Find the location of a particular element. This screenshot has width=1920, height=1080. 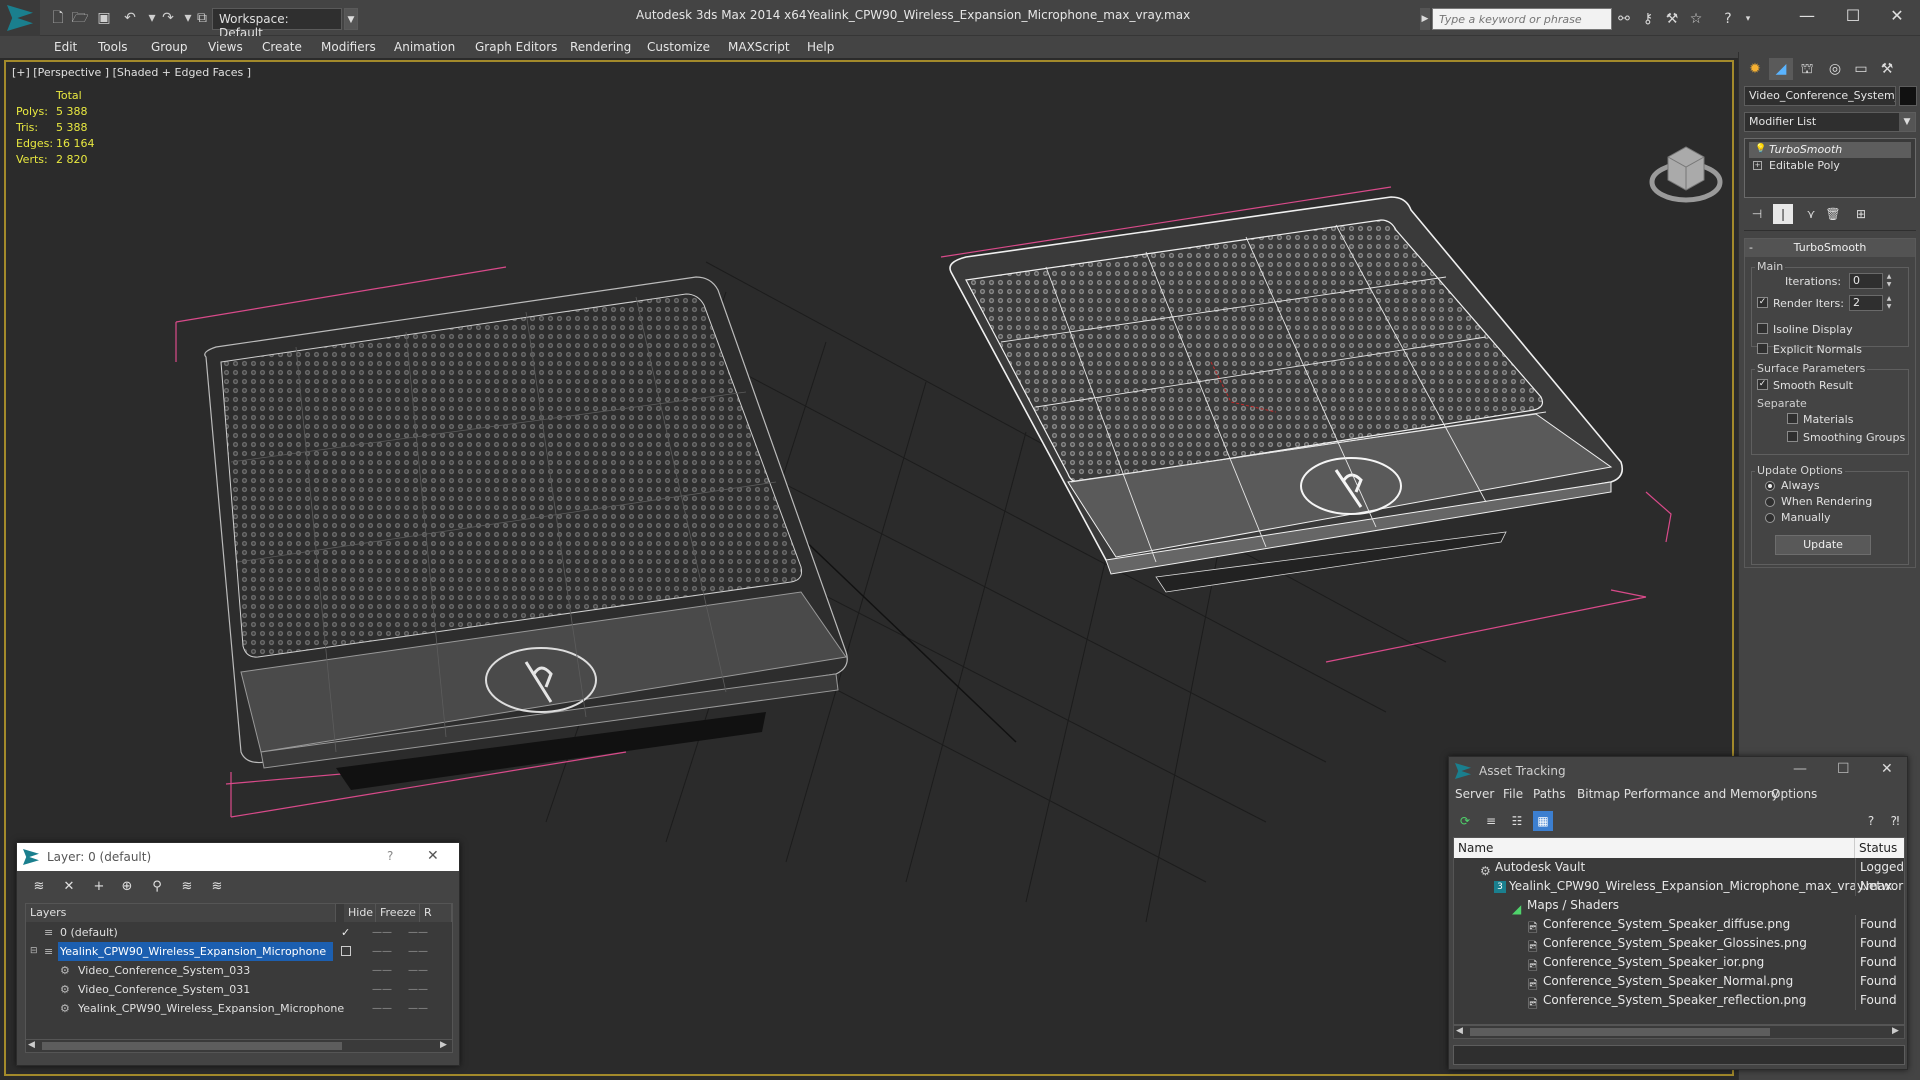

menu-create: Create is located at coordinates (282, 47).